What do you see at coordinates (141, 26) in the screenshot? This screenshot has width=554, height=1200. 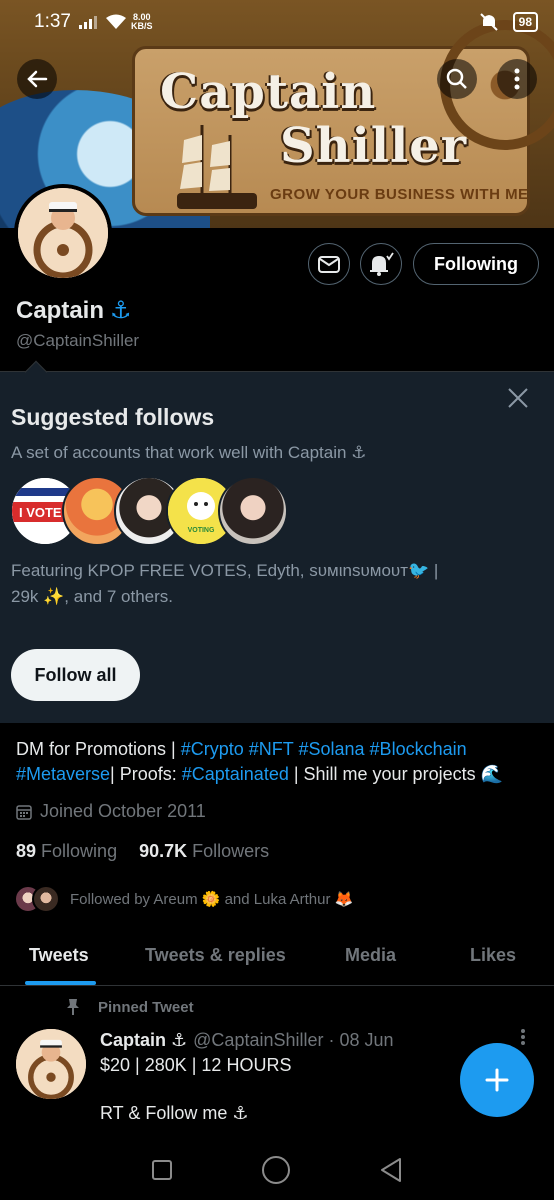 I see `network-speed-unit: KB/S` at bounding box center [141, 26].